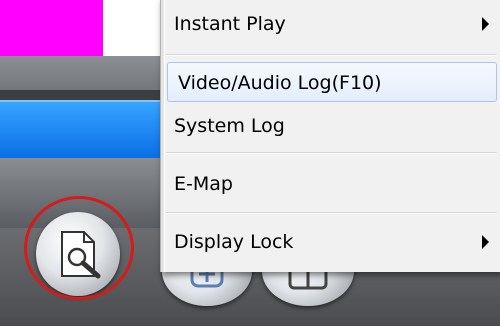 Image resolution: width=500 pixels, height=326 pixels. Describe the element at coordinates (79, 248) in the screenshot. I see `highlight-circle` at that location.